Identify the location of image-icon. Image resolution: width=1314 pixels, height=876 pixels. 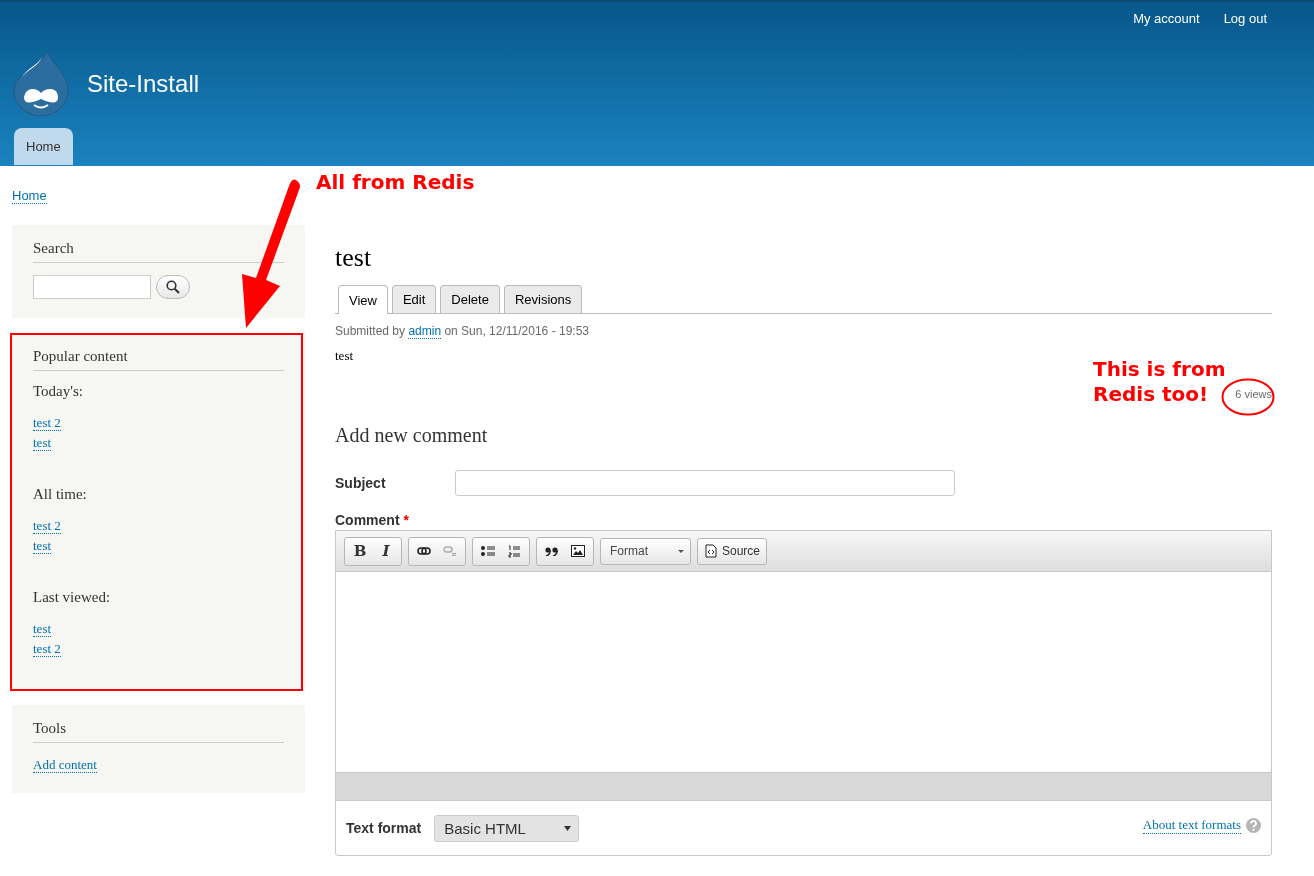
(578, 551).